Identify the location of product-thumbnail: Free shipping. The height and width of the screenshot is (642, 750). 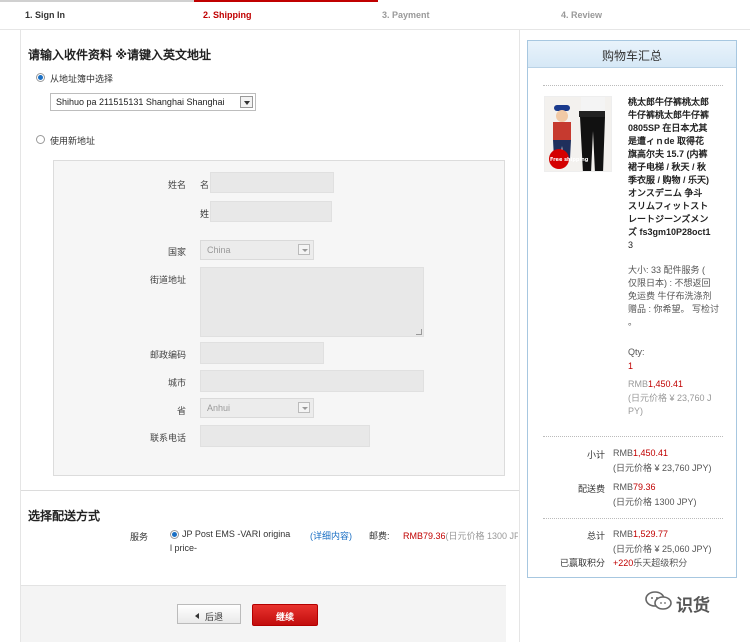
(578, 134).